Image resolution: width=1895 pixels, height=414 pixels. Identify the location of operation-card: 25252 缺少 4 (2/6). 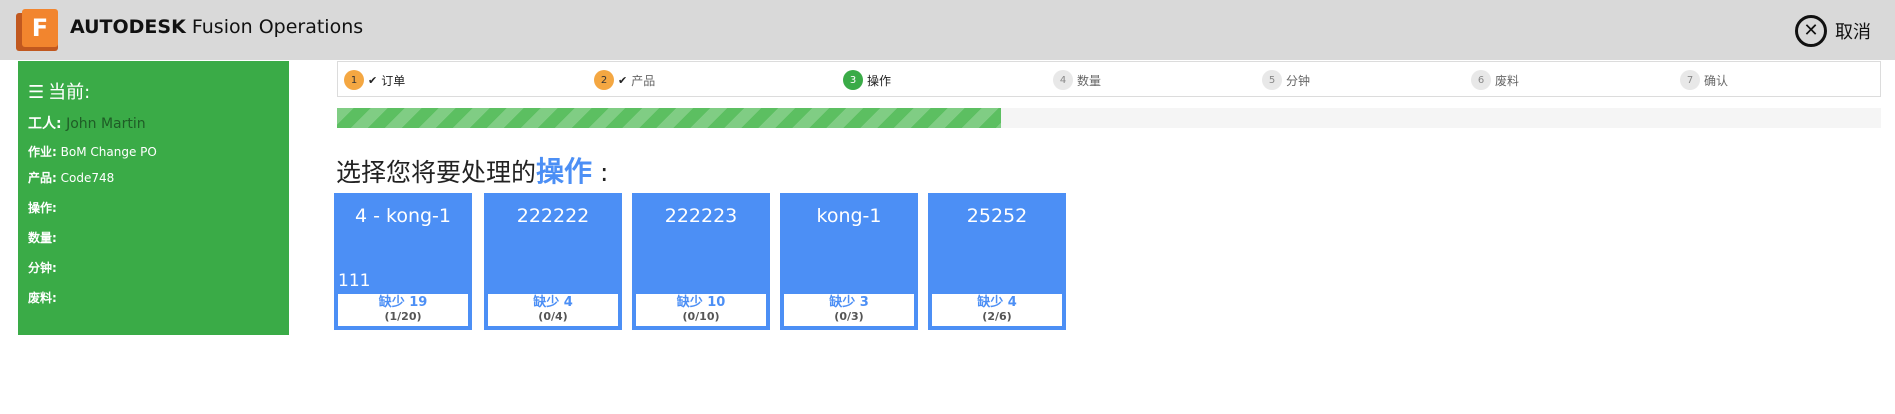
(997, 261).